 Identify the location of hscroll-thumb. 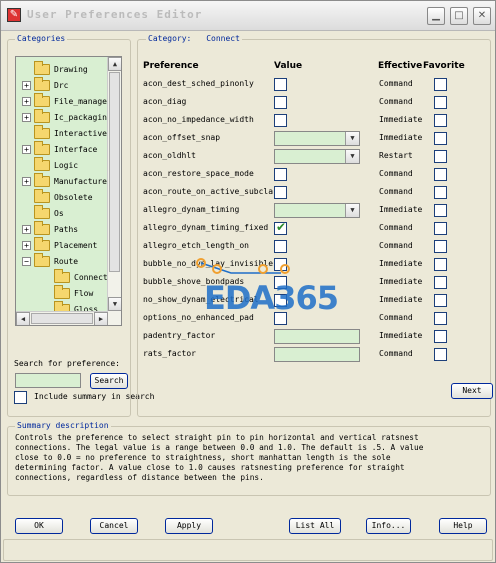
(62, 318).